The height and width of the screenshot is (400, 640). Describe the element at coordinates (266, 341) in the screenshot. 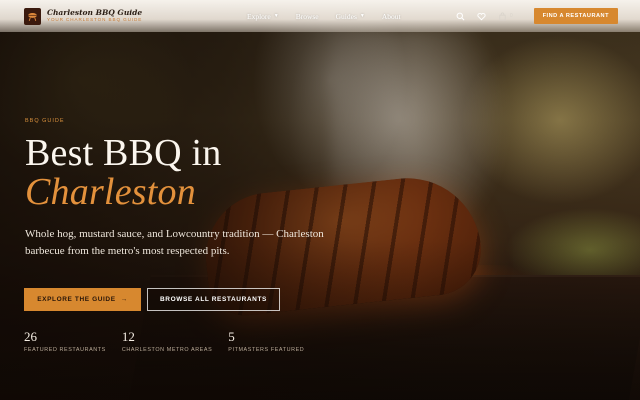

I see `stat-pitmasters: 5 PITMASTERS FEATURED` at that location.